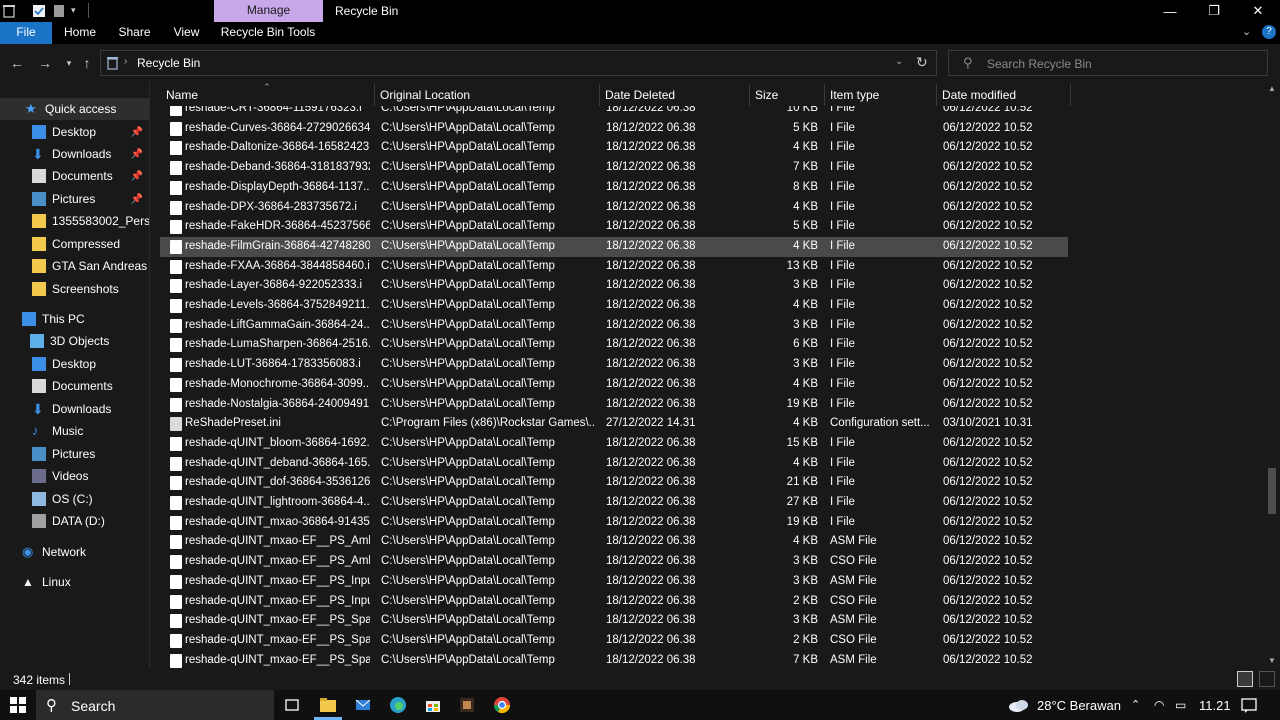 This screenshot has width=1280, height=720. I want to click on wifi-icon: ◠, so click(1159, 705).